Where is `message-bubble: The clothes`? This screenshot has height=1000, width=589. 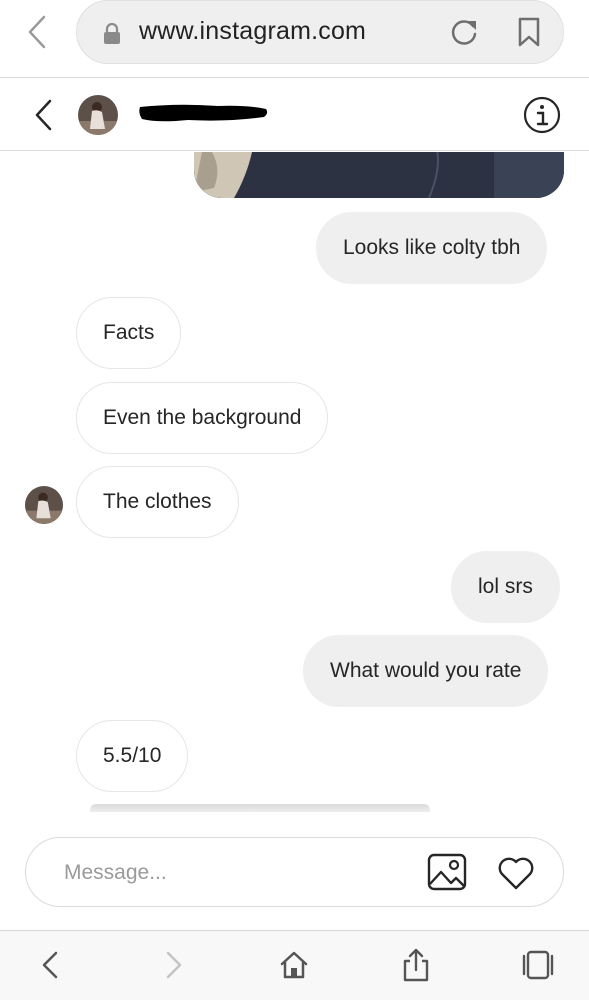 message-bubble: The clothes is located at coordinates (157, 502).